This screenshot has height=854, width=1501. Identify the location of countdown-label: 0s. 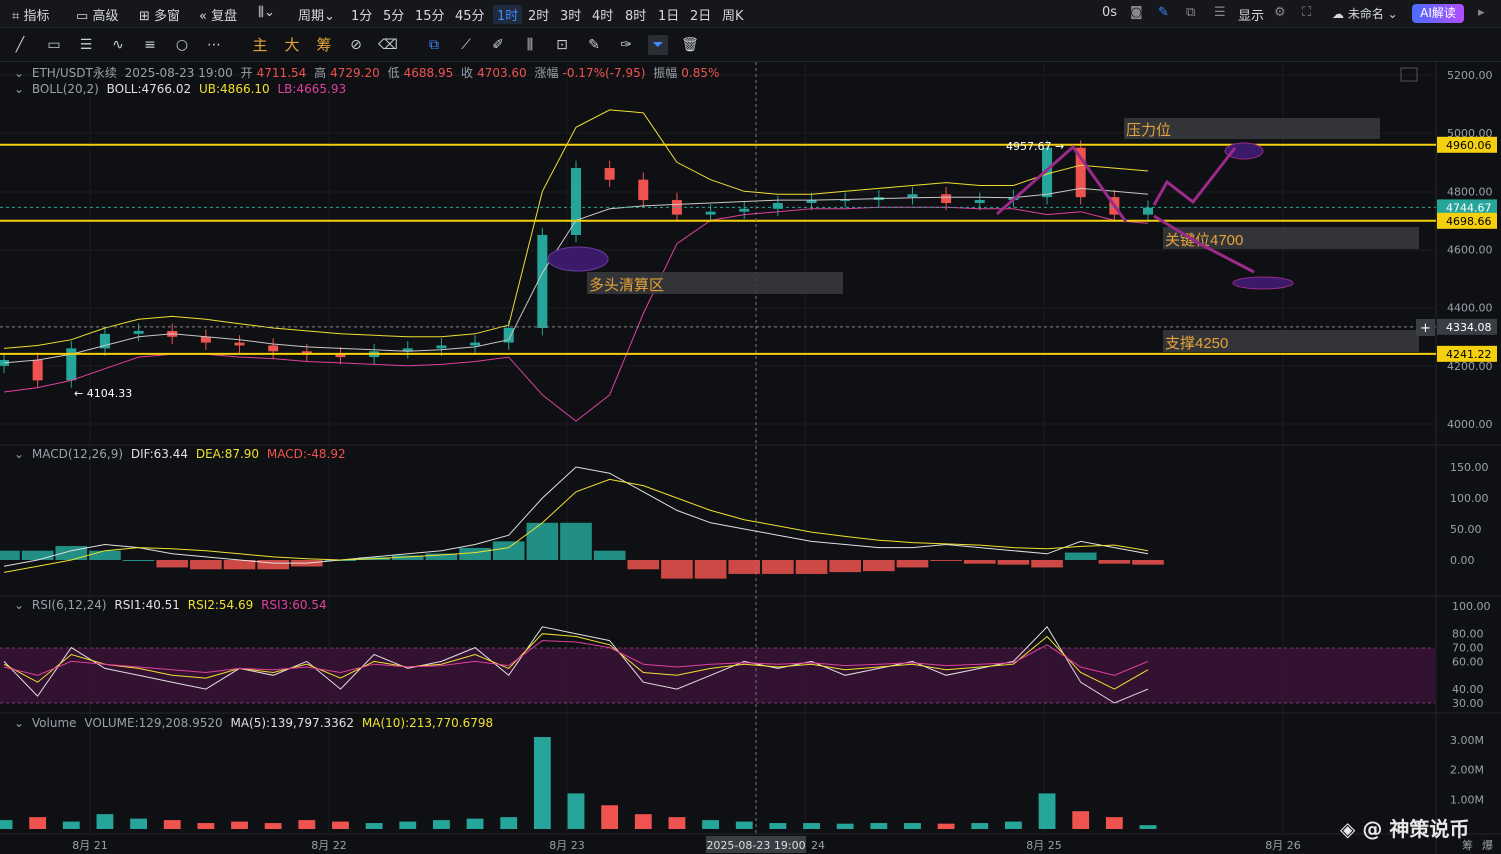
(1110, 12).